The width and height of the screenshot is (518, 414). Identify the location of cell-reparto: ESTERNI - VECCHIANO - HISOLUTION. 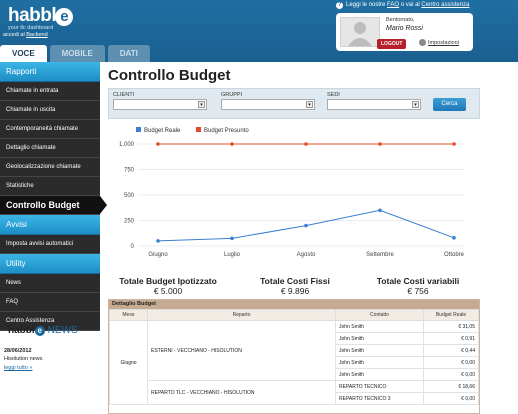
(241, 350).